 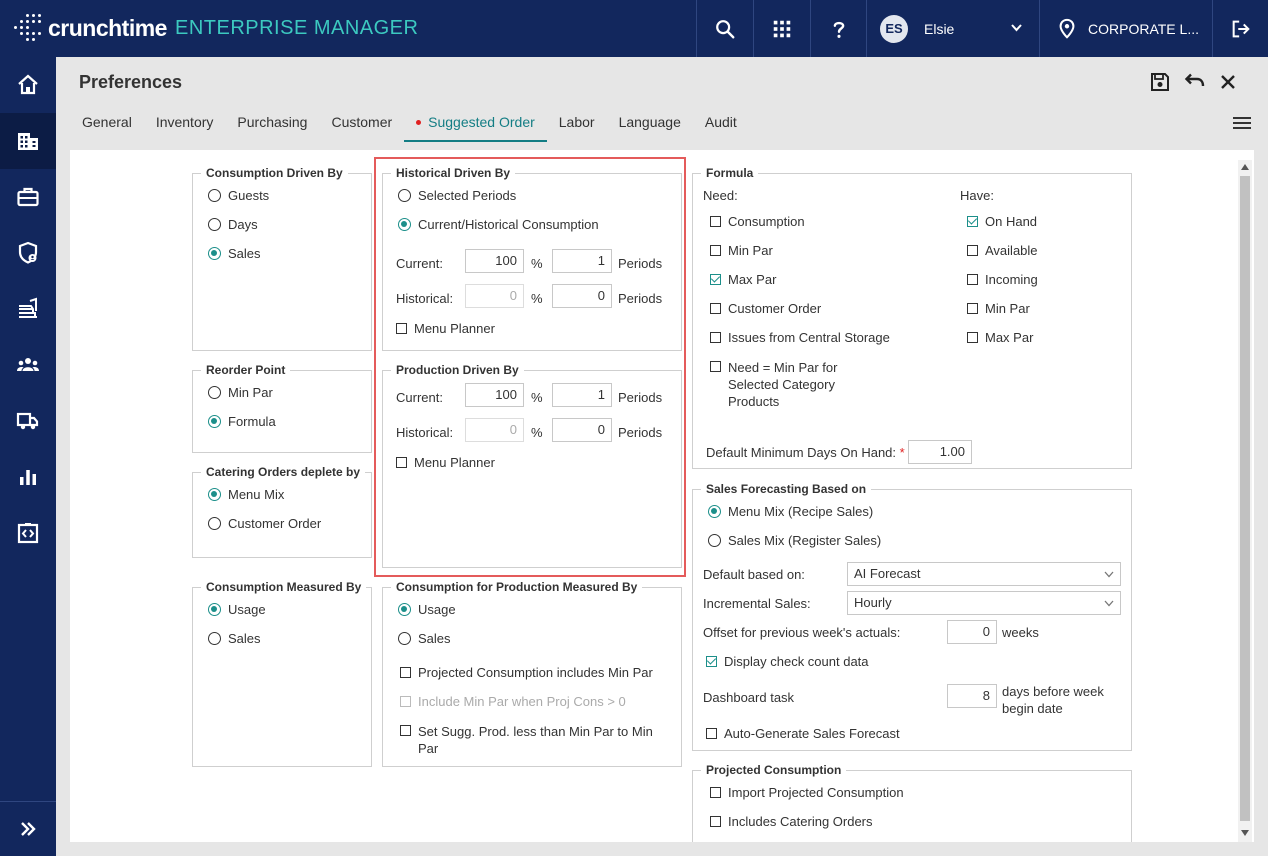 What do you see at coordinates (249, 195) in the screenshot?
I see `option-label: Guests` at bounding box center [249, 195].